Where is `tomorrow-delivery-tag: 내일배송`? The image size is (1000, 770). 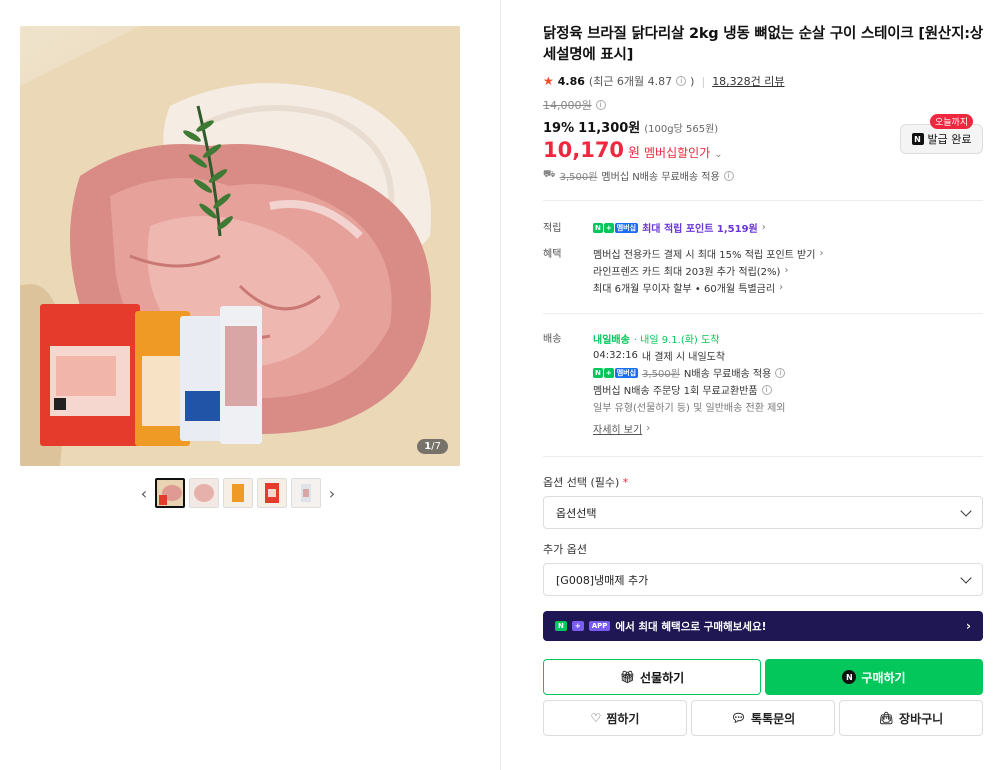
tomorrow-delivery-tag: 내일배송 is located at coordinates (611, 340).